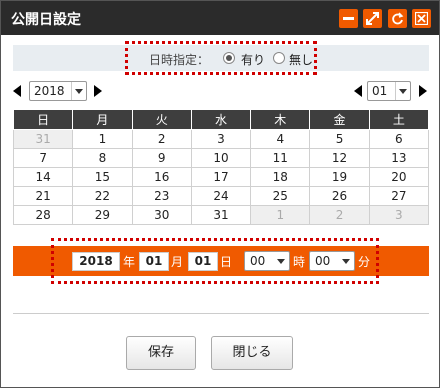  Describe the element at coordinates (102, 119) in the screenshot. I see `weekday-header: 月` at that location.